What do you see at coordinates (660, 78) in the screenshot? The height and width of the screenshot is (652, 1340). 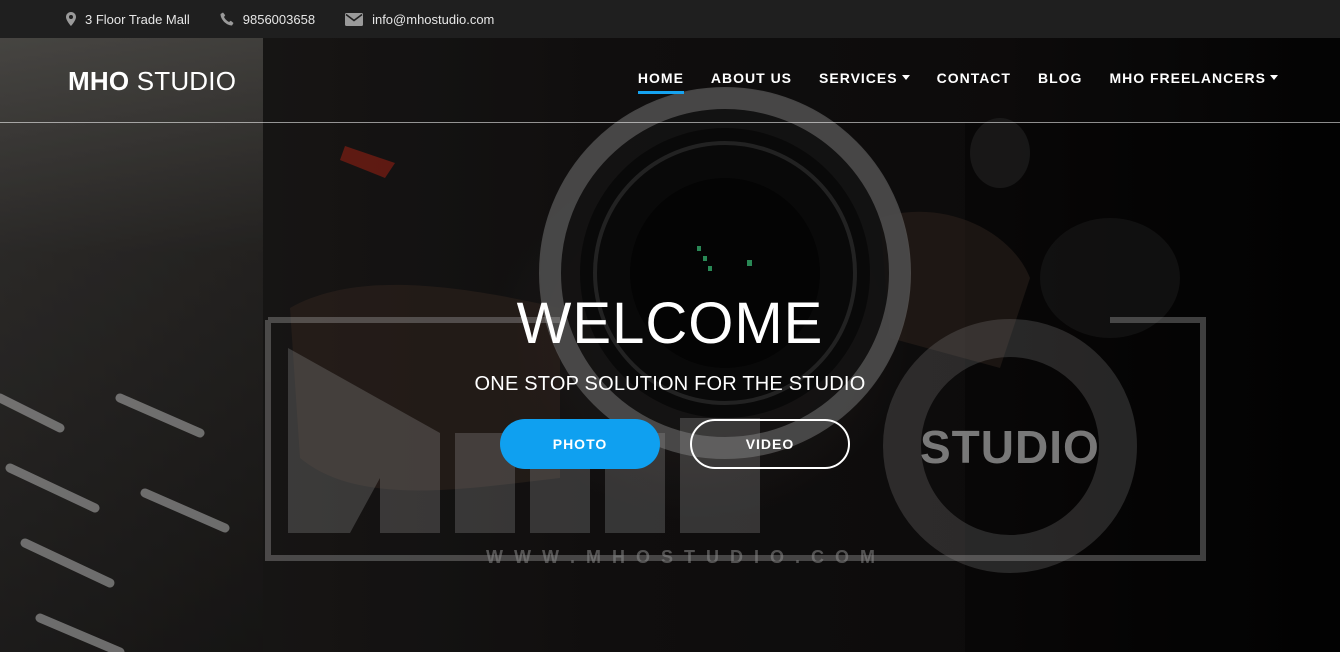 I see `nav-item-label: HOME` at bounding box center [660, 78].